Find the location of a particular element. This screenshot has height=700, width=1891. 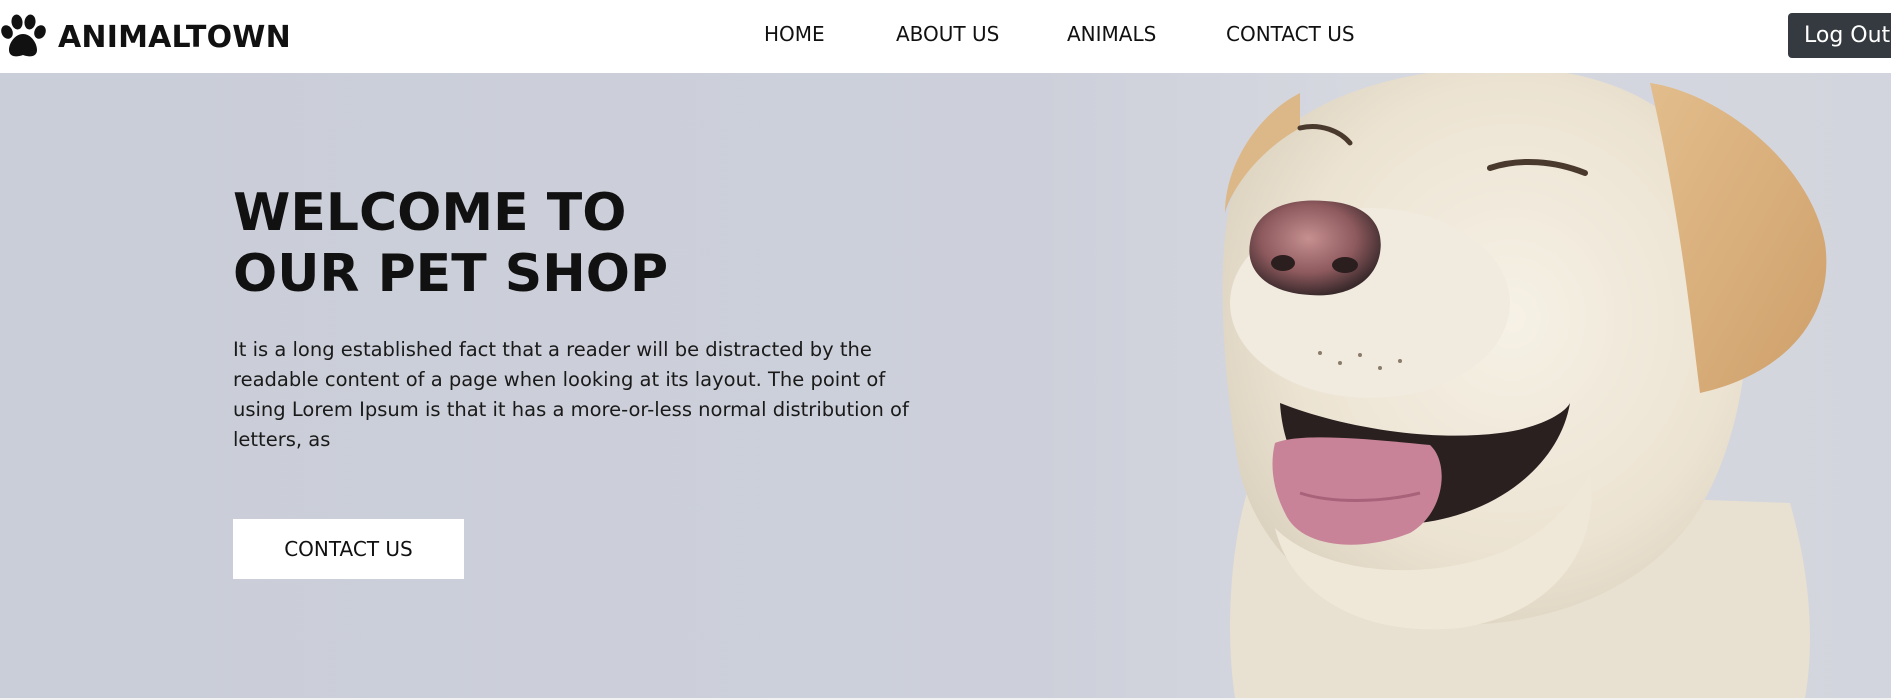

paw-icon is located at coordinates (23, 35).